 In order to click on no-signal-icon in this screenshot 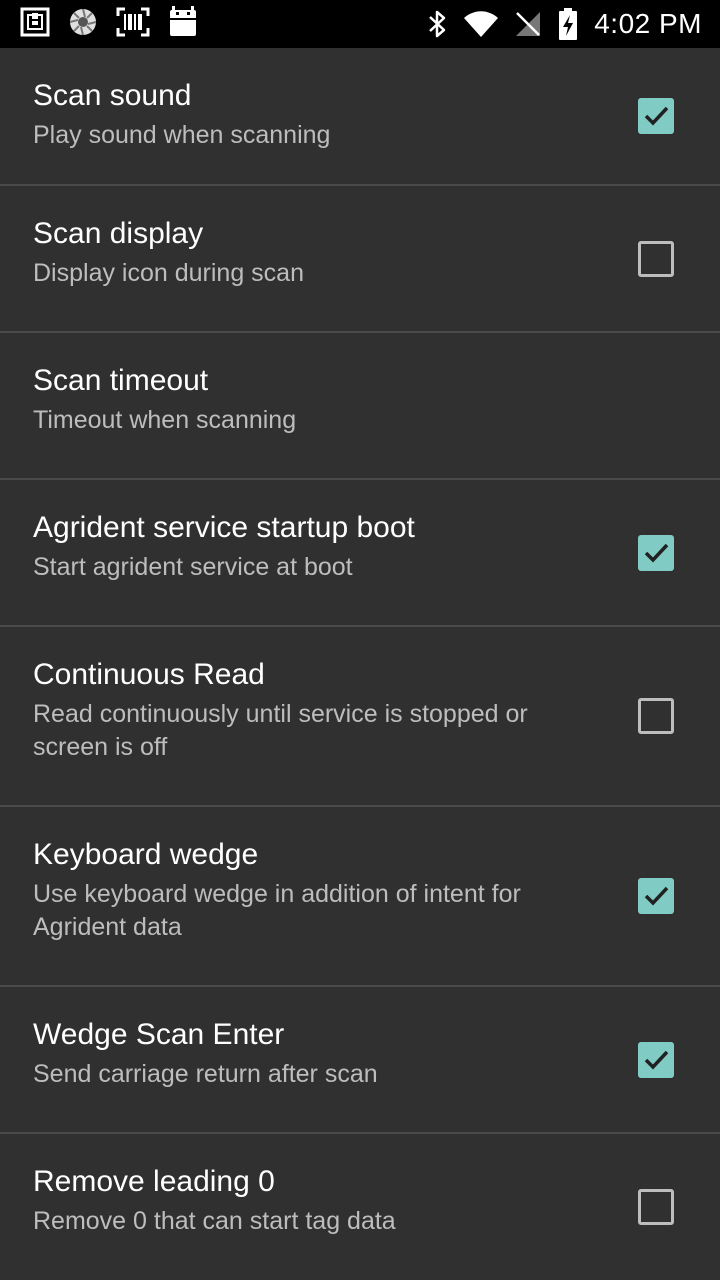, I will do `click(528, 24)`.